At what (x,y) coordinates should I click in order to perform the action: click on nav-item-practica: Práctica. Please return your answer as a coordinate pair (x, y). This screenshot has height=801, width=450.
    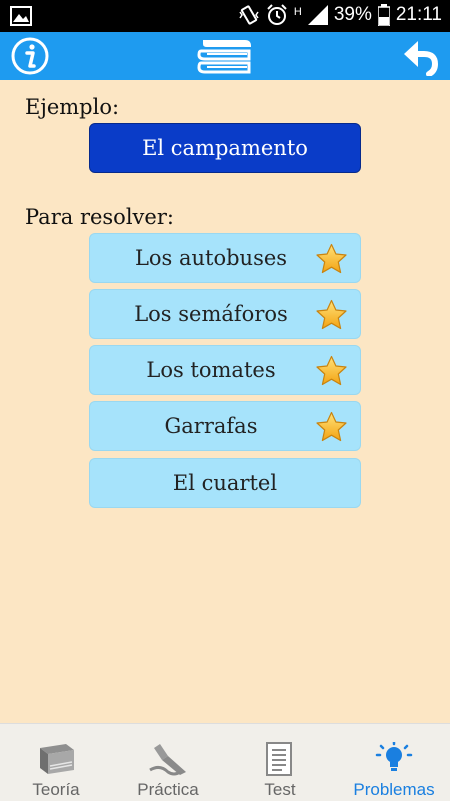
    Looking at the image, I should click on (168, 762).